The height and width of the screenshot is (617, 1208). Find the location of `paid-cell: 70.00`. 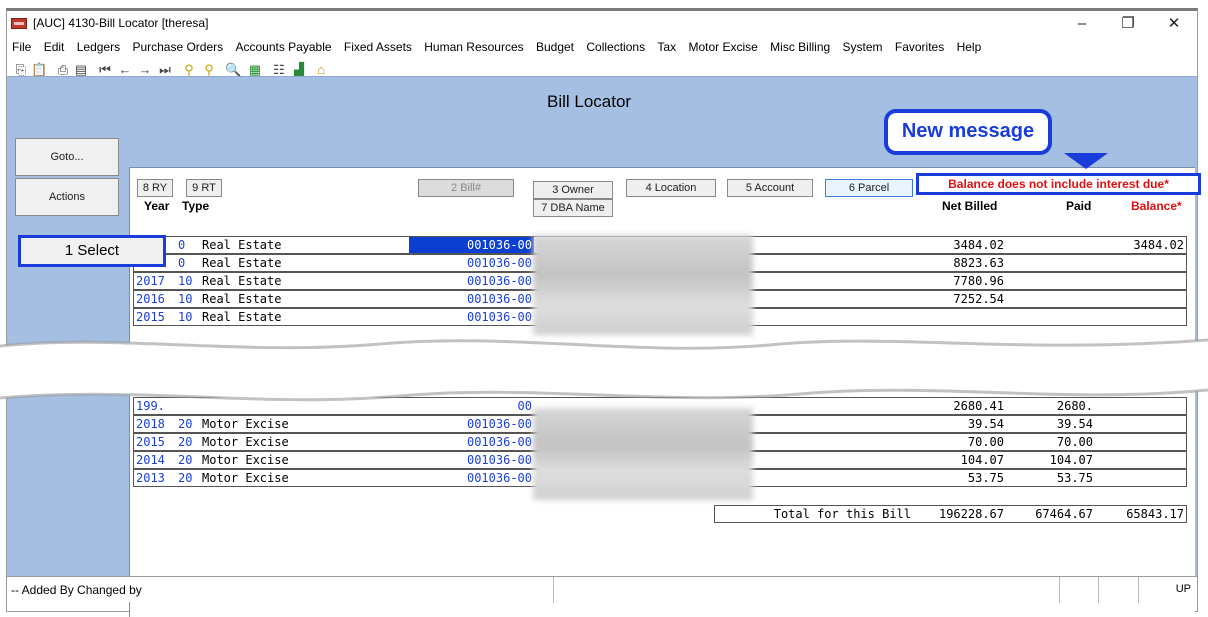

paid-cell: 70.00 is located at coordinates (1051, 442).